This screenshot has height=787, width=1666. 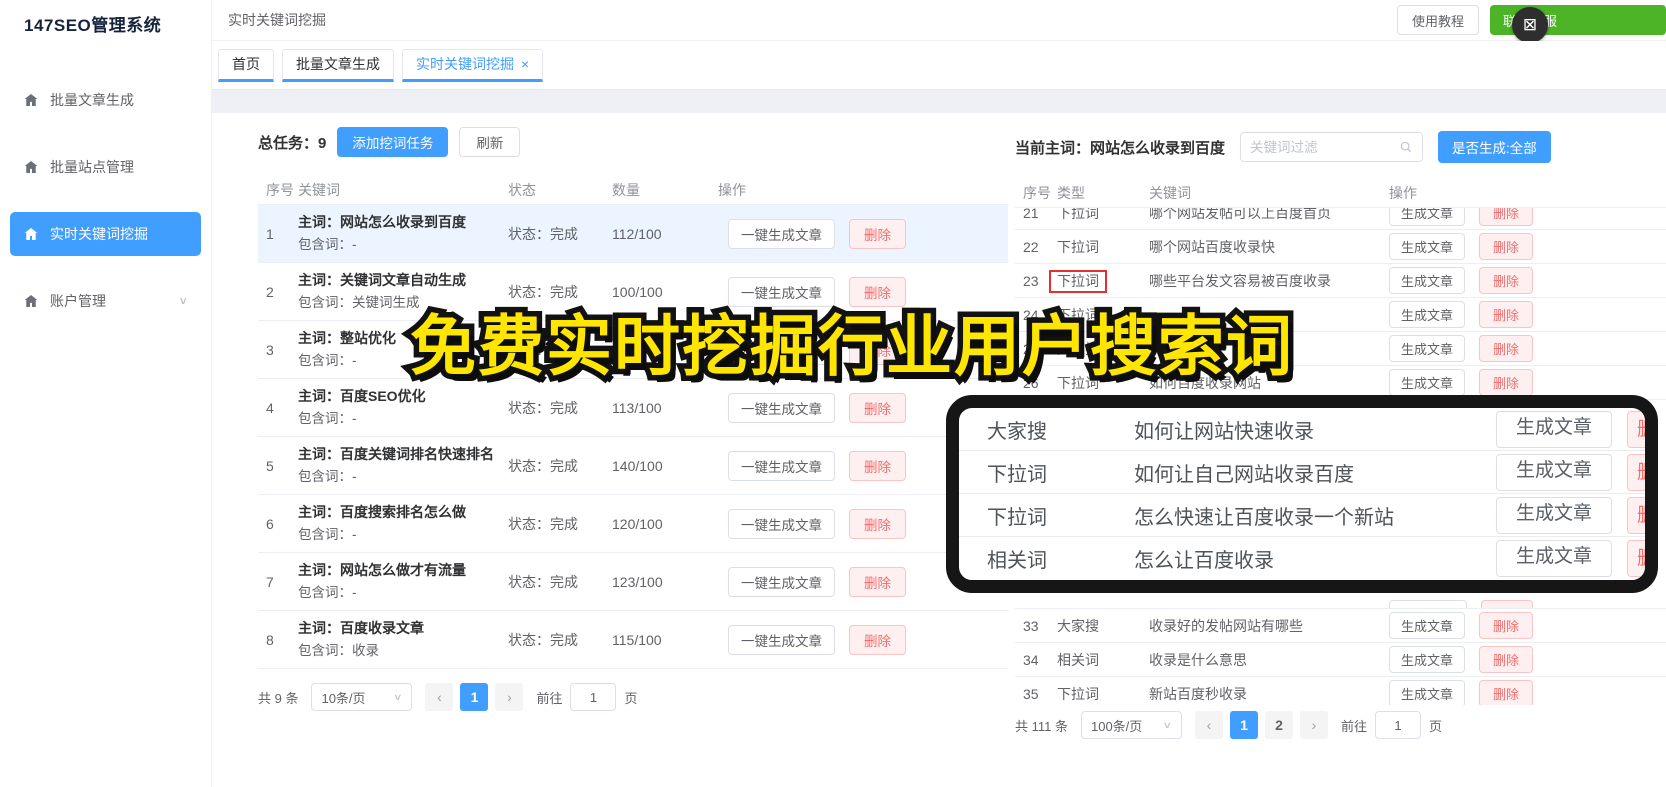 I want to click on goto-page: 前往 页, so click(x=587, y=697).